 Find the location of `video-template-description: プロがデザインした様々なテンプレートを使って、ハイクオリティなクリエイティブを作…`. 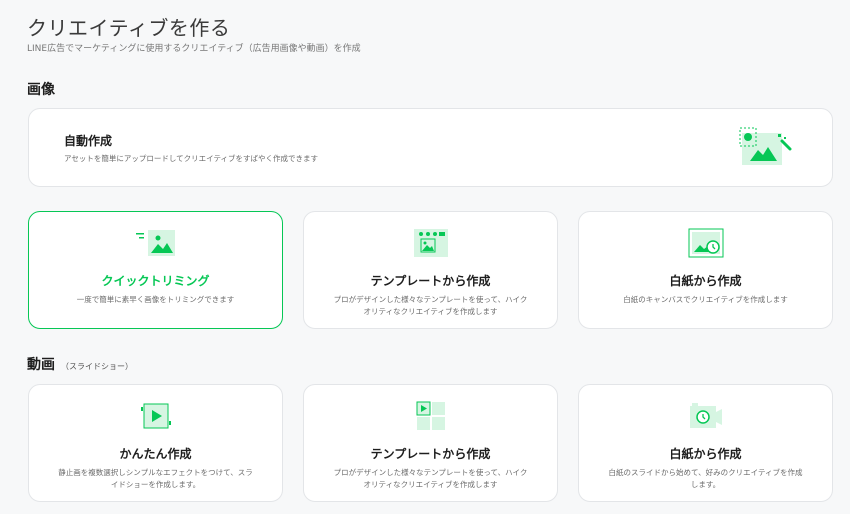

video-template-description: プロがデザインした様々なテンプレートを使って、ハイクオリティなクリエイティブを作… is located at coordinates (430, 478).